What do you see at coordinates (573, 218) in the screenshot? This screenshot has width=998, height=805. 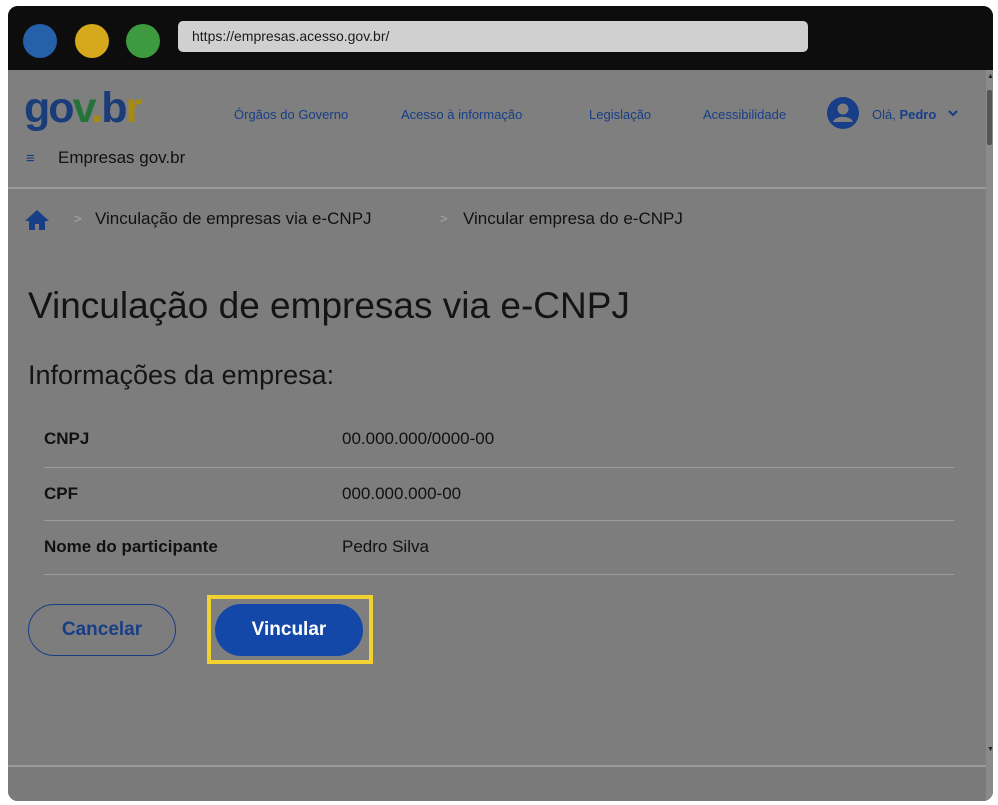 I see `breadcrumb-item-current: Vincular empresa do e-CNPJ` at bounding box center [573, 218].